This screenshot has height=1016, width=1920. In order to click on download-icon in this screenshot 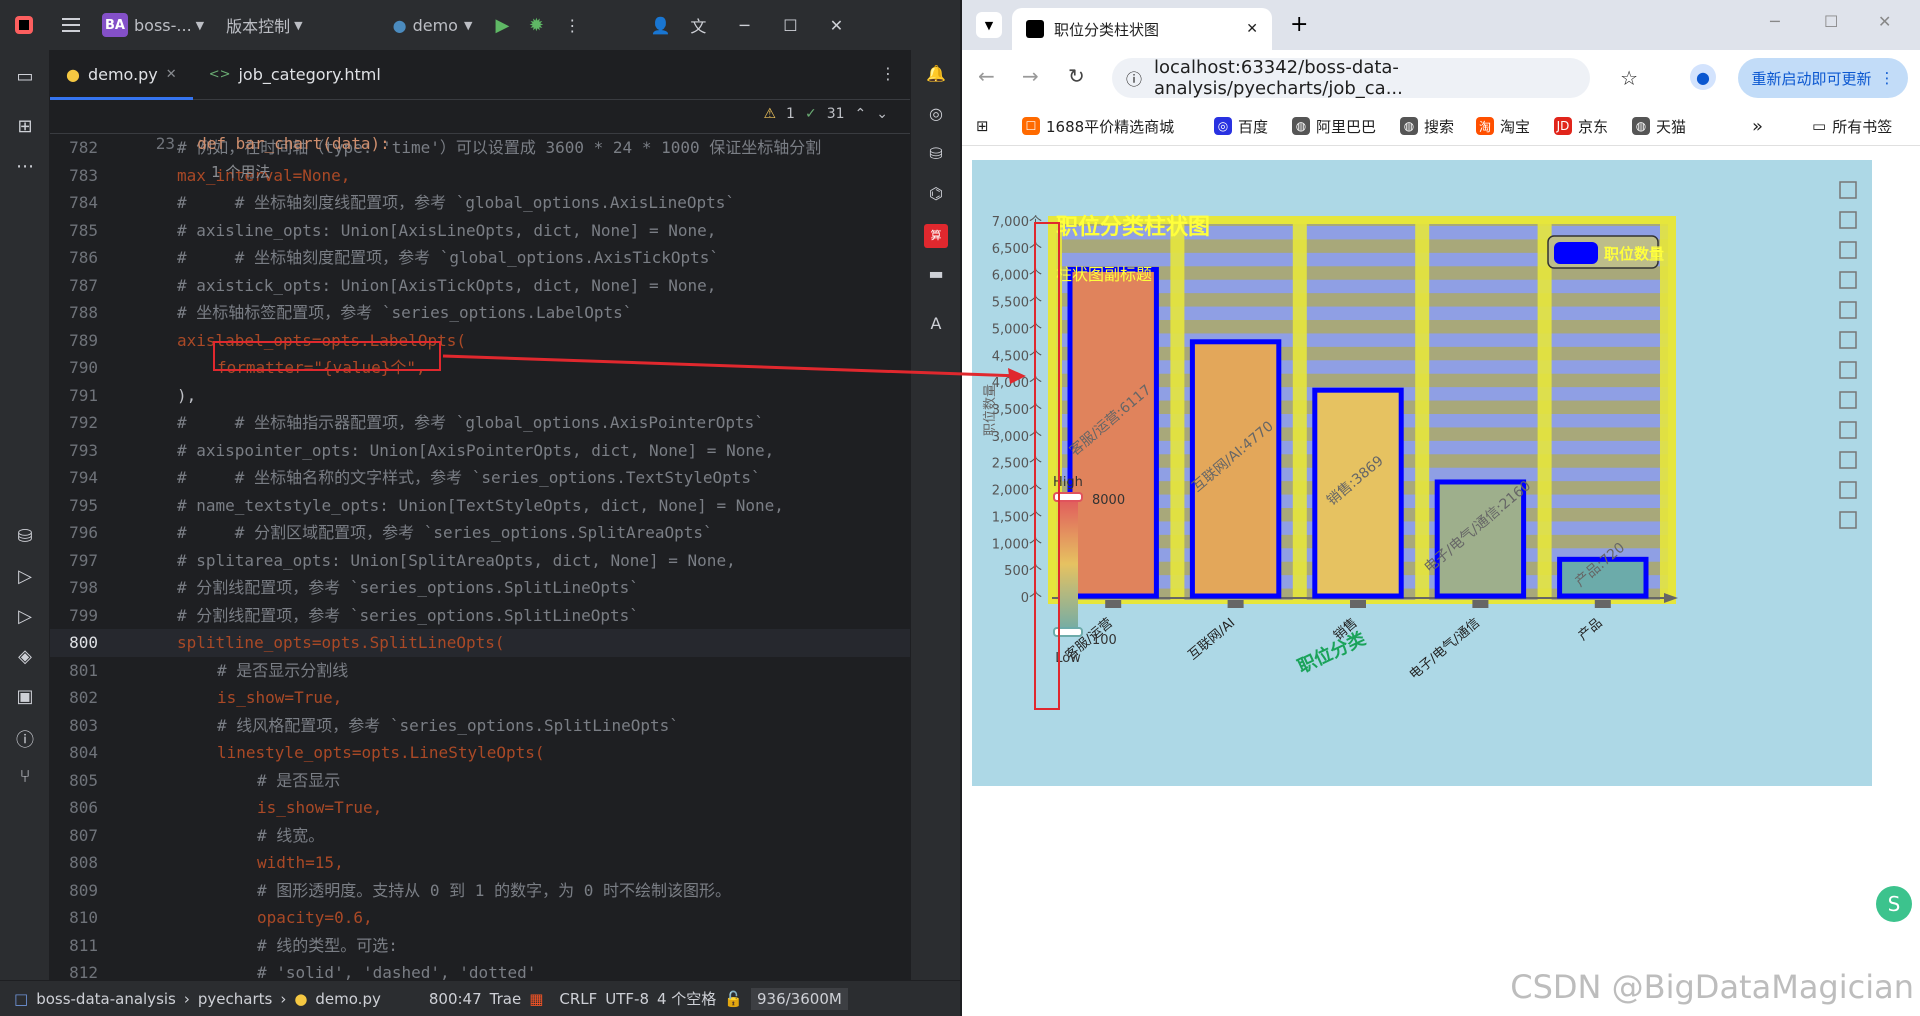, I will do `click(1848, 190)`.